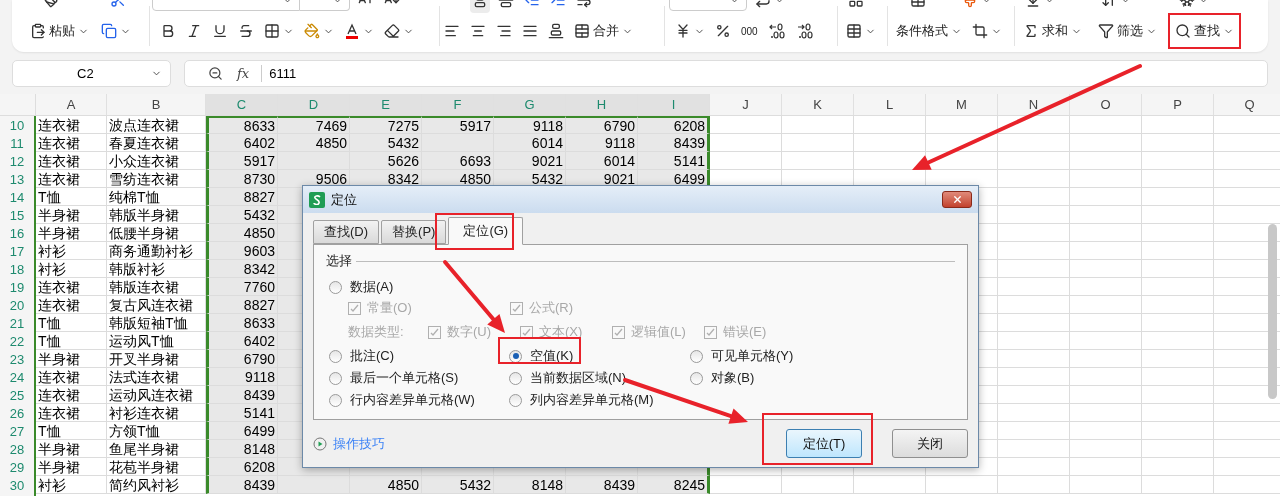  Describe the element at coordinates (242, 251) in the screenshot. I see `table-cell: 9603` at that location.